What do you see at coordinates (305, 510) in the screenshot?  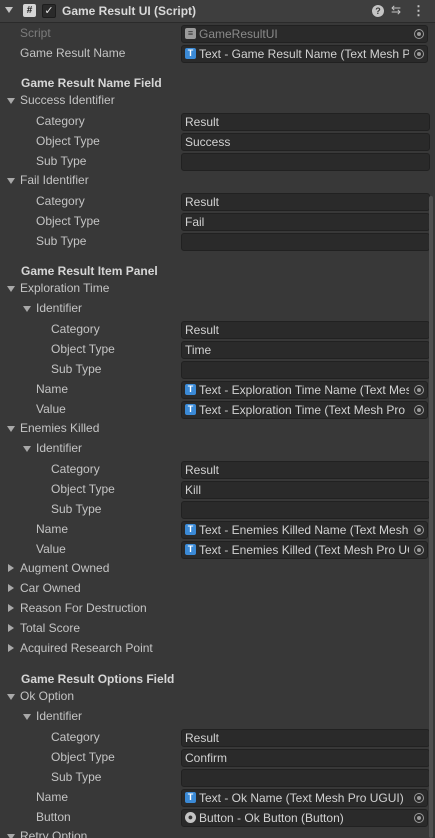 I see `enemies-sub-type-input` at bounding box center [305, 510].